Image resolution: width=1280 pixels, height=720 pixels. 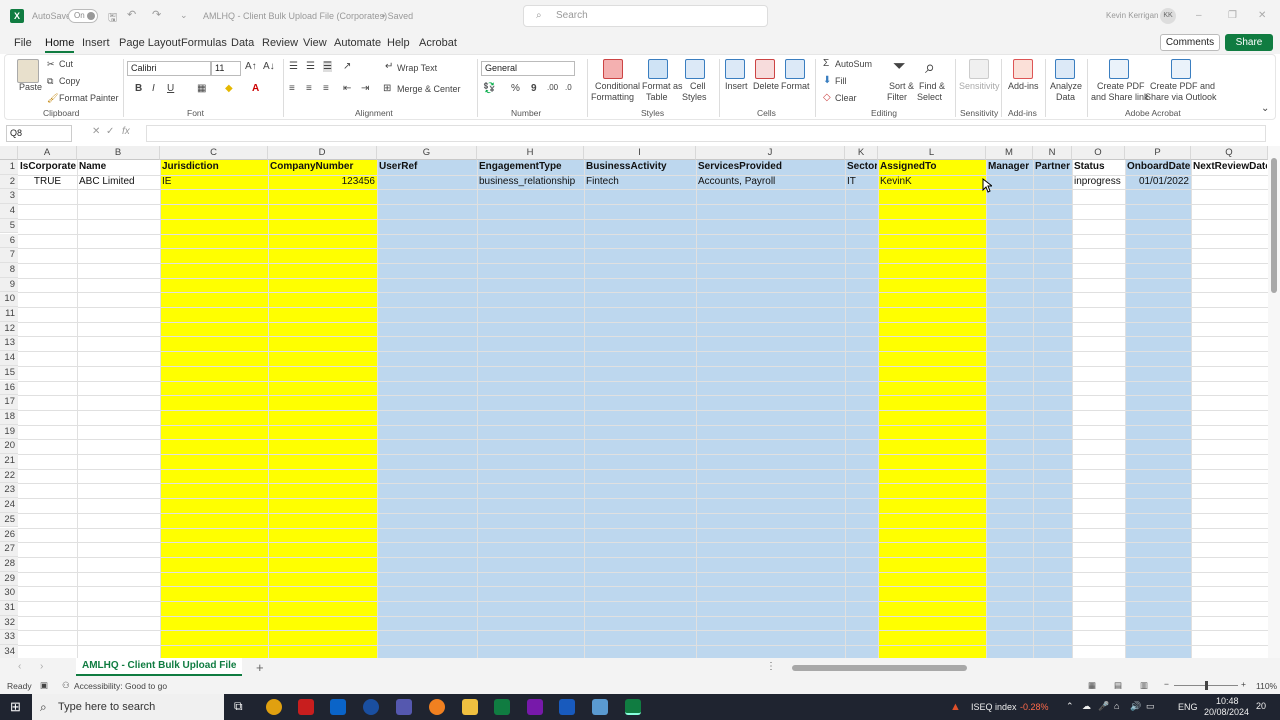 I want to click on column-header: C, so click(x=214, y=153).